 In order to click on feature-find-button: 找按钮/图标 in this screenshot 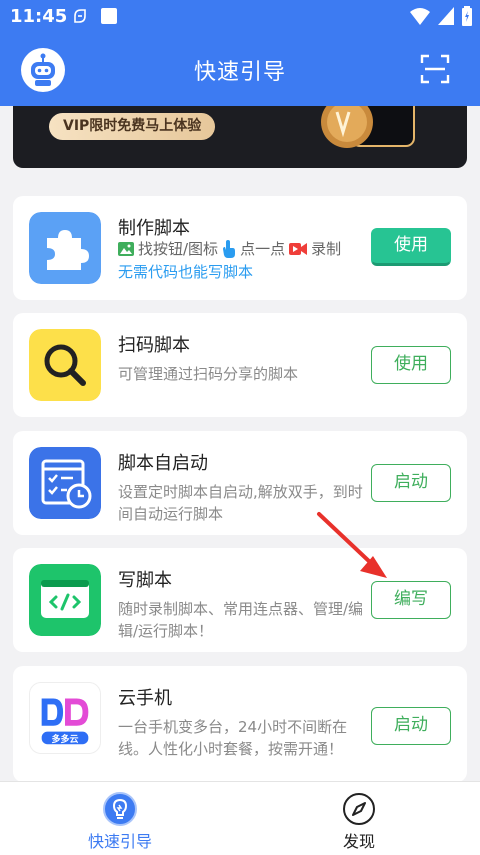, I will do `click(178, 249)`.